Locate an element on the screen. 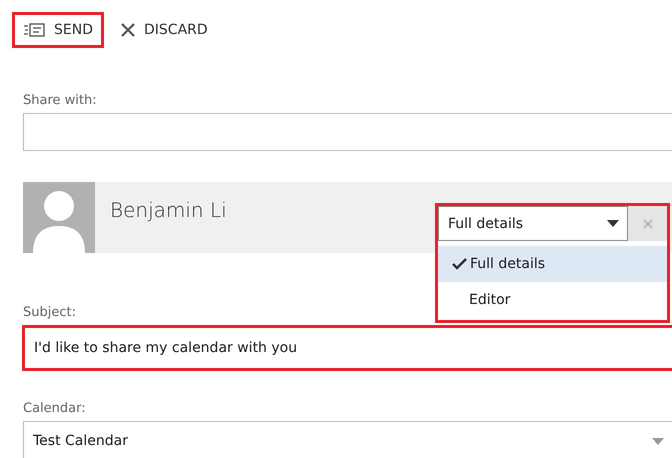 Image resolution: width=672 pixels, height=458 pixels. remove-button is located at coordinates (647, 223).